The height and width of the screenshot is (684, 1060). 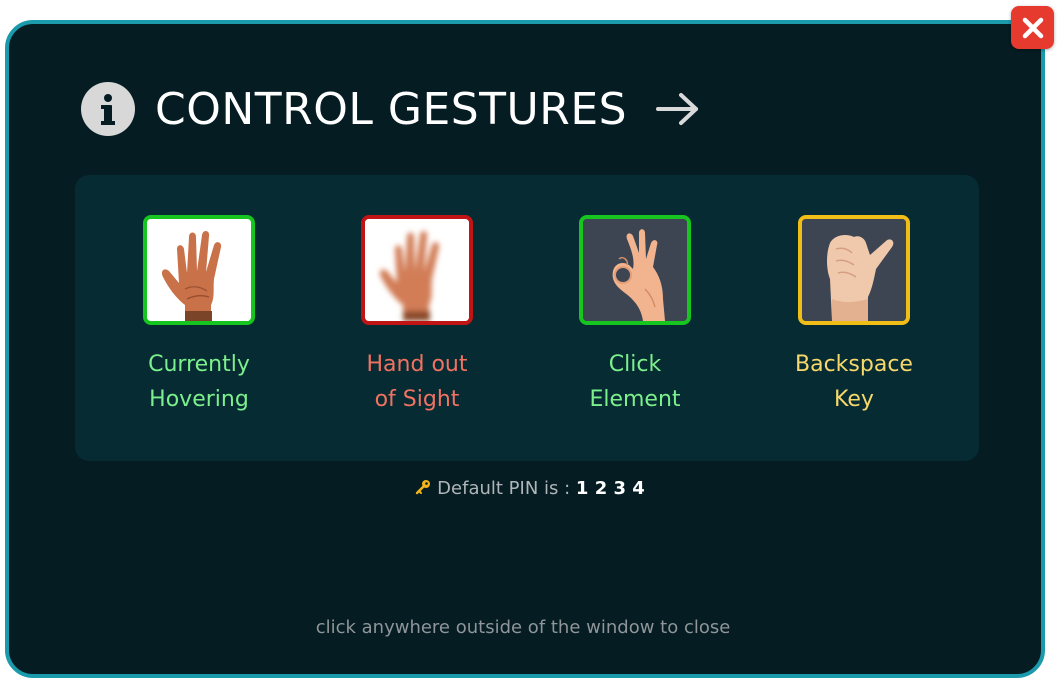 I want to click on info-icon, so click(x=108, y=109).